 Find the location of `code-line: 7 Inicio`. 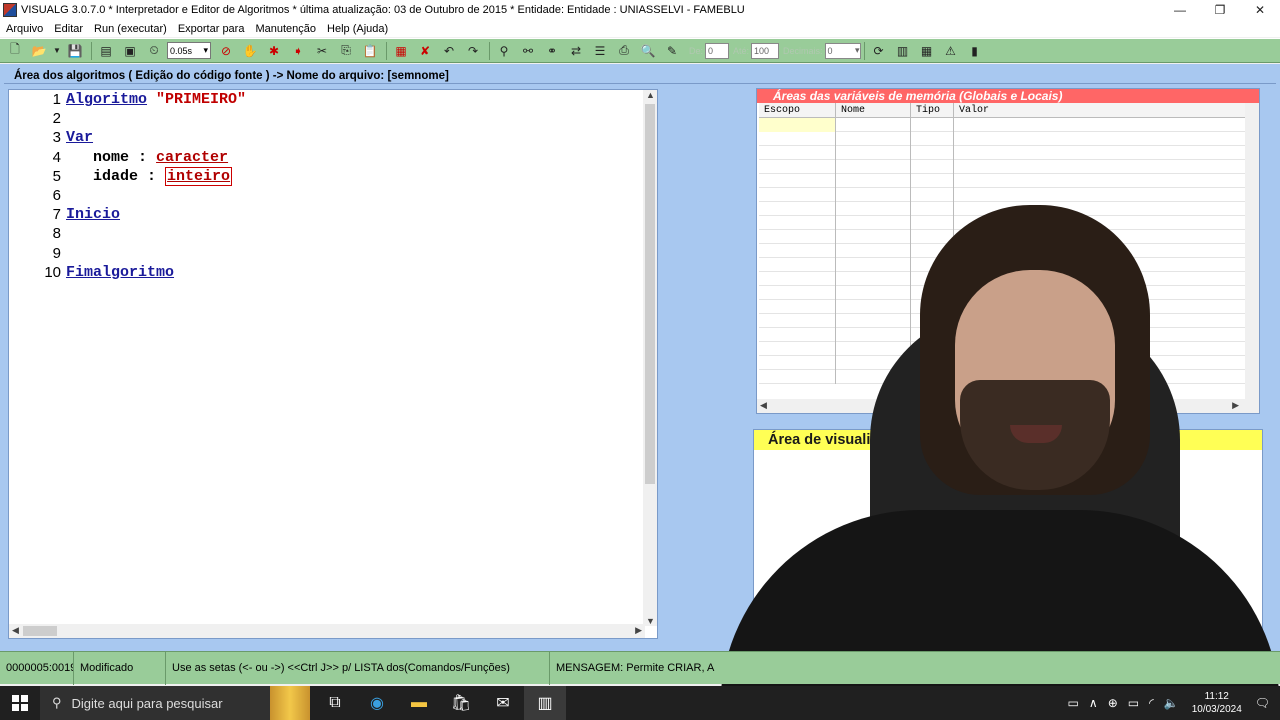

code-line: 7 Inicio is located at coordinates (329, 214).